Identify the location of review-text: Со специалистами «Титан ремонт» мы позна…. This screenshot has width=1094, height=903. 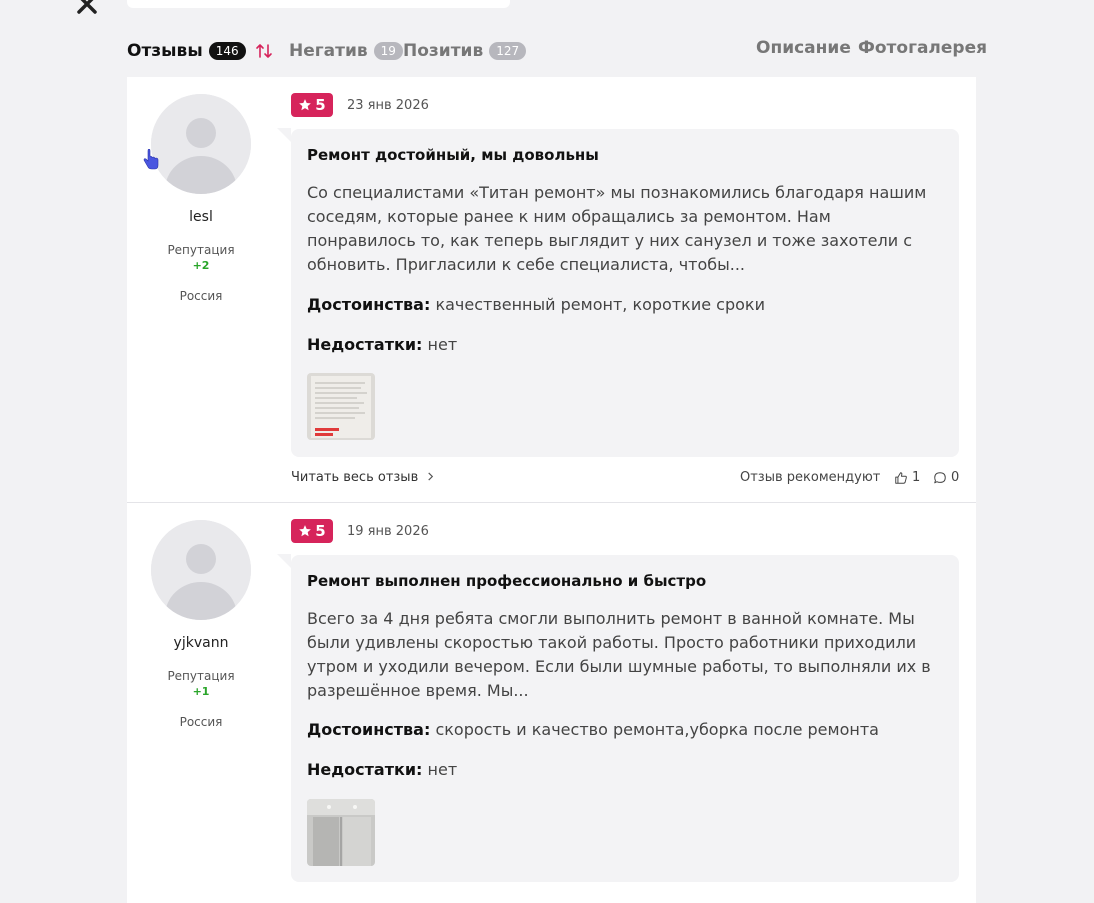
(617, 228).